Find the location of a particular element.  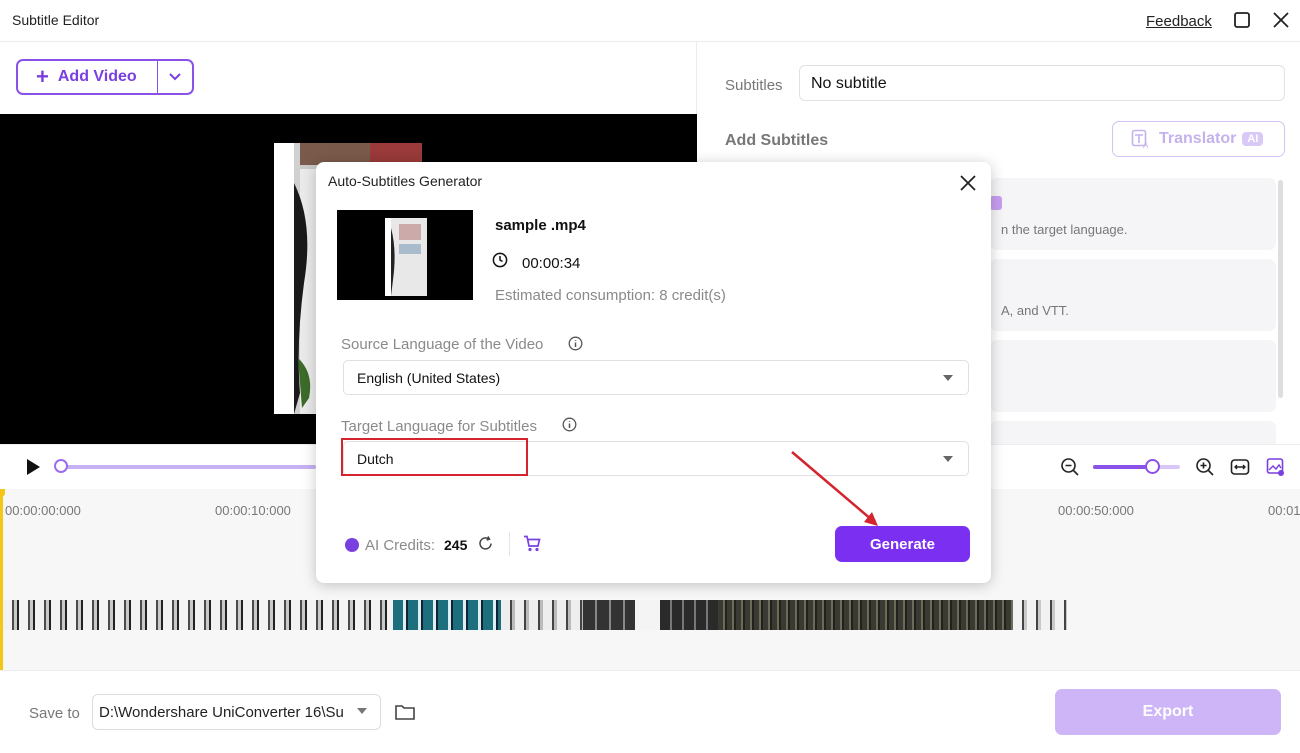

save-to-label: Save to is located at coordinates (54, 713).